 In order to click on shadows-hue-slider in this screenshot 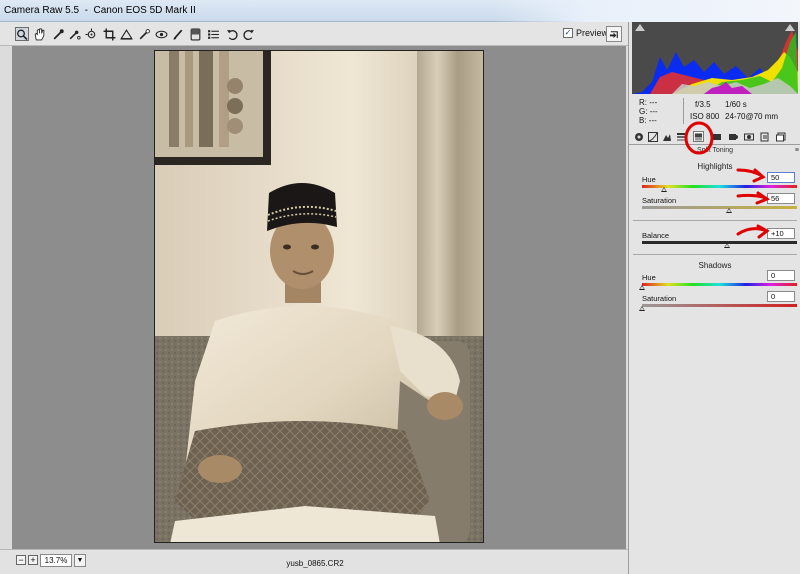, I will do `click(718, 286)`.